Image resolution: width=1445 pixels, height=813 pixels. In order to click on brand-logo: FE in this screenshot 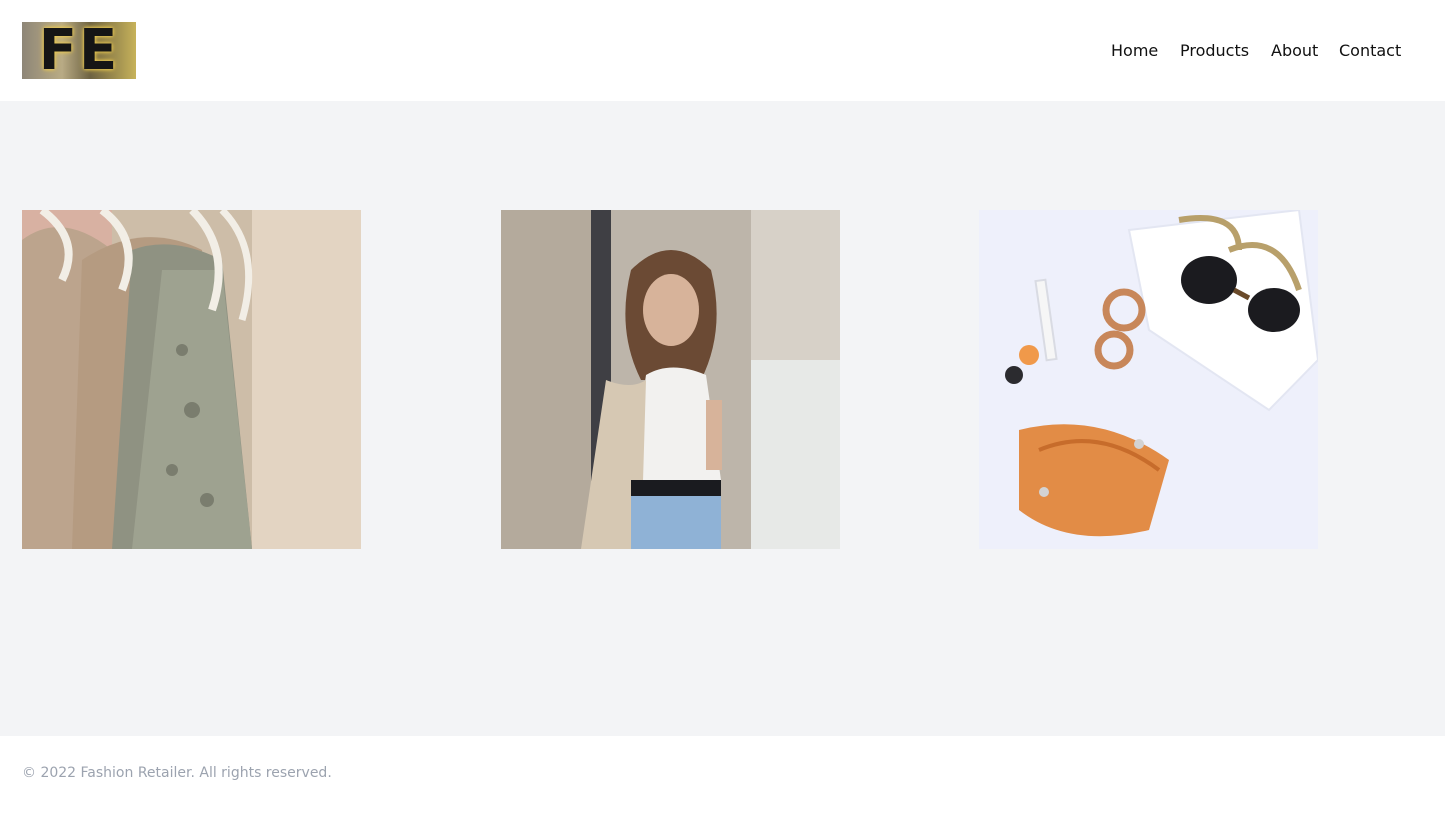, I will do `click(79, 50)`.